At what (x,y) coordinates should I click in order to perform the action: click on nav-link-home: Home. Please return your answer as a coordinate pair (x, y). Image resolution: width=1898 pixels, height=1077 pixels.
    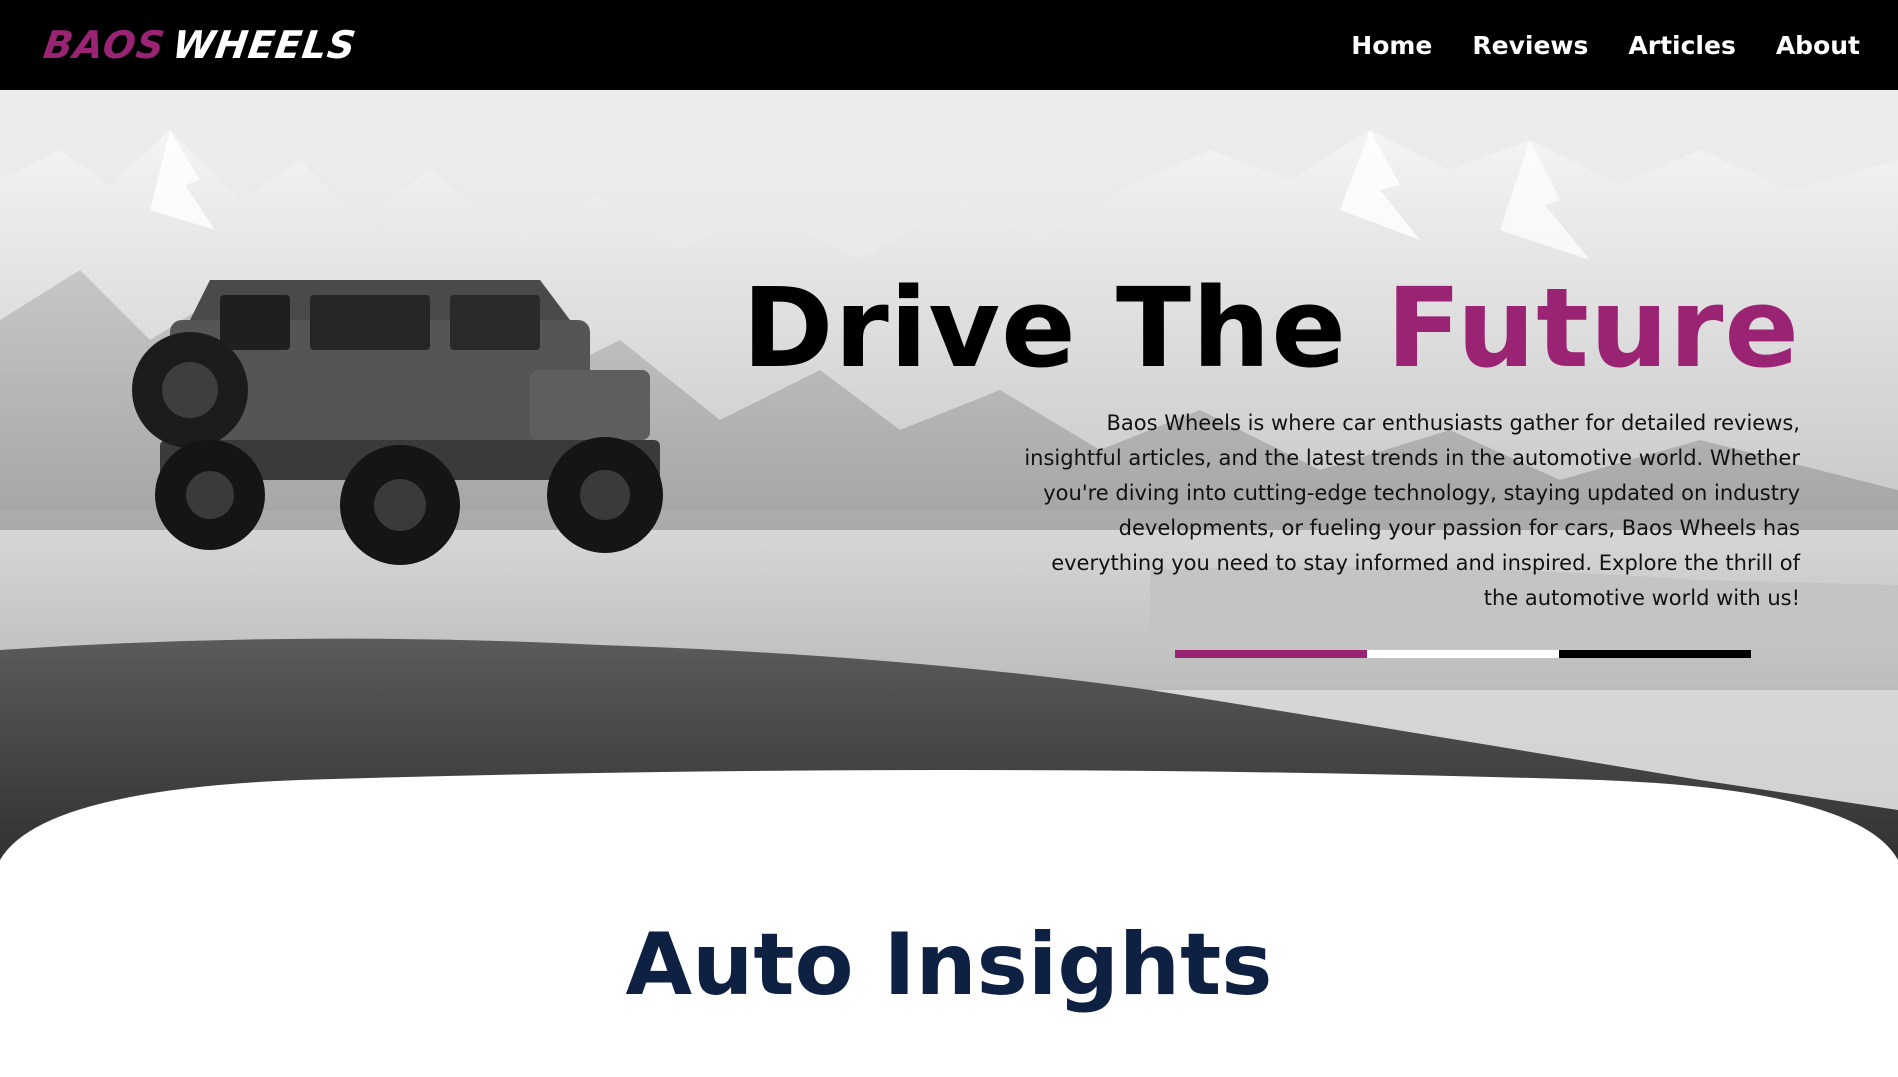
    Looking at the image, I should click on (1391, 46).